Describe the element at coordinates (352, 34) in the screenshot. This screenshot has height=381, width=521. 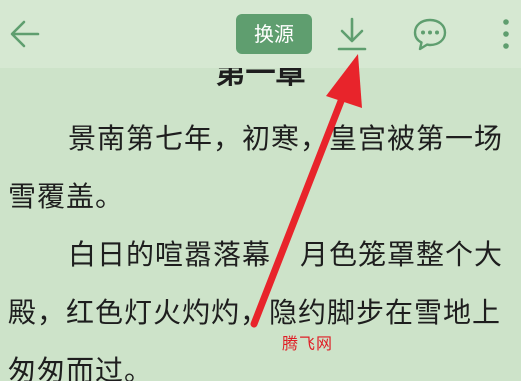
I see `download-icon` at that location.